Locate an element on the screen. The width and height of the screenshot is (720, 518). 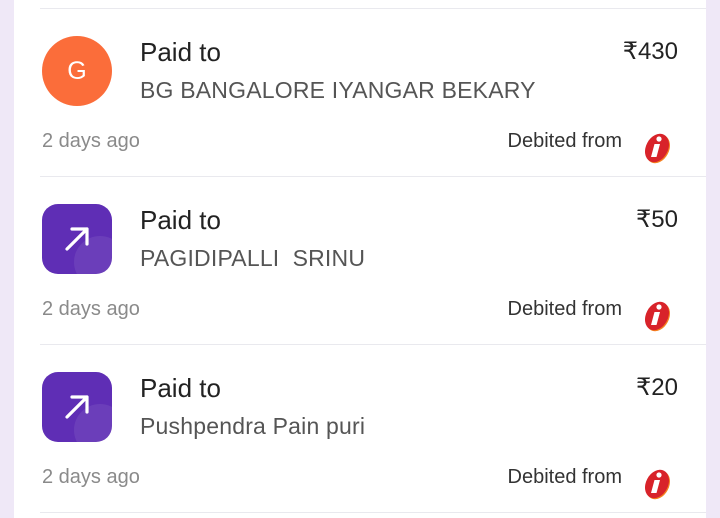
avatar-letter: G is located at coordinates (77, 70).